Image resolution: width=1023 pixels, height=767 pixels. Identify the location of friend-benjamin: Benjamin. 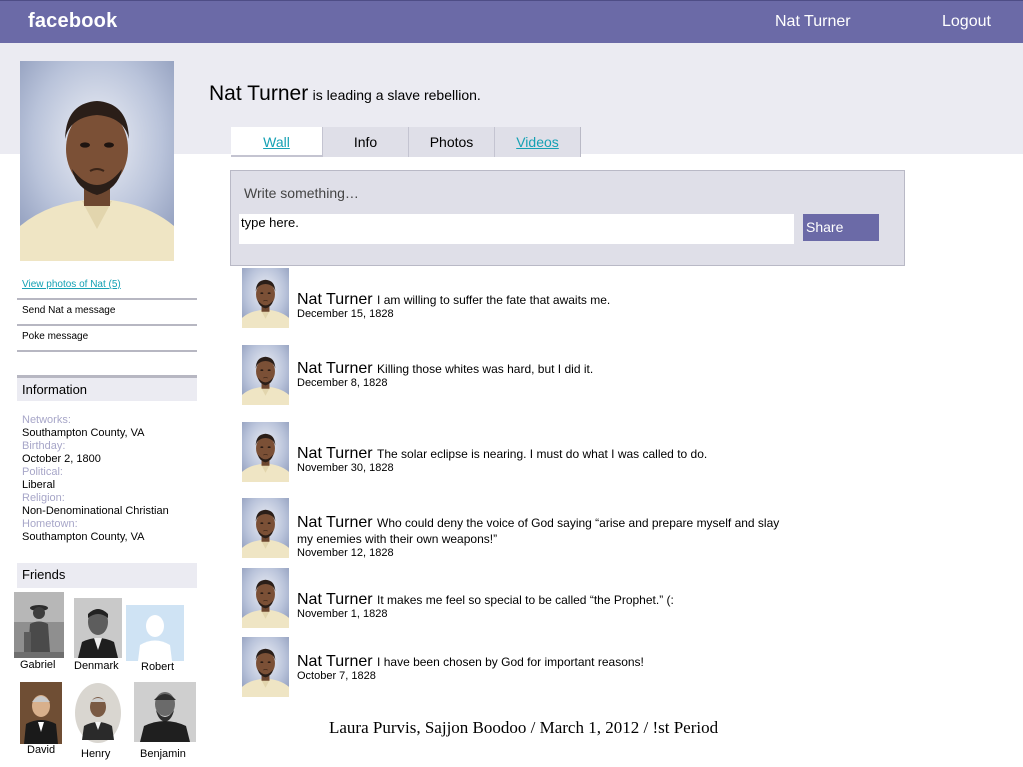
(165, 722).